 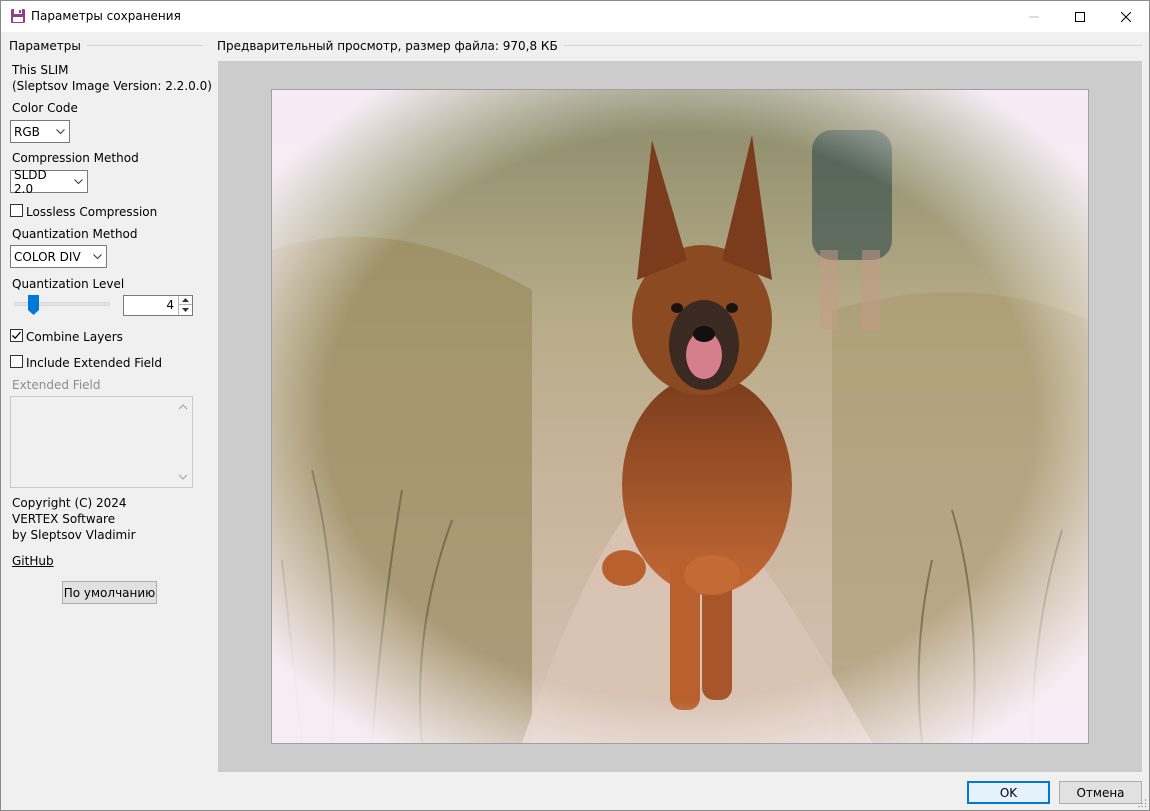 I want to click on combine-layers-label: Combine Layers, so click(x=74, y=337).